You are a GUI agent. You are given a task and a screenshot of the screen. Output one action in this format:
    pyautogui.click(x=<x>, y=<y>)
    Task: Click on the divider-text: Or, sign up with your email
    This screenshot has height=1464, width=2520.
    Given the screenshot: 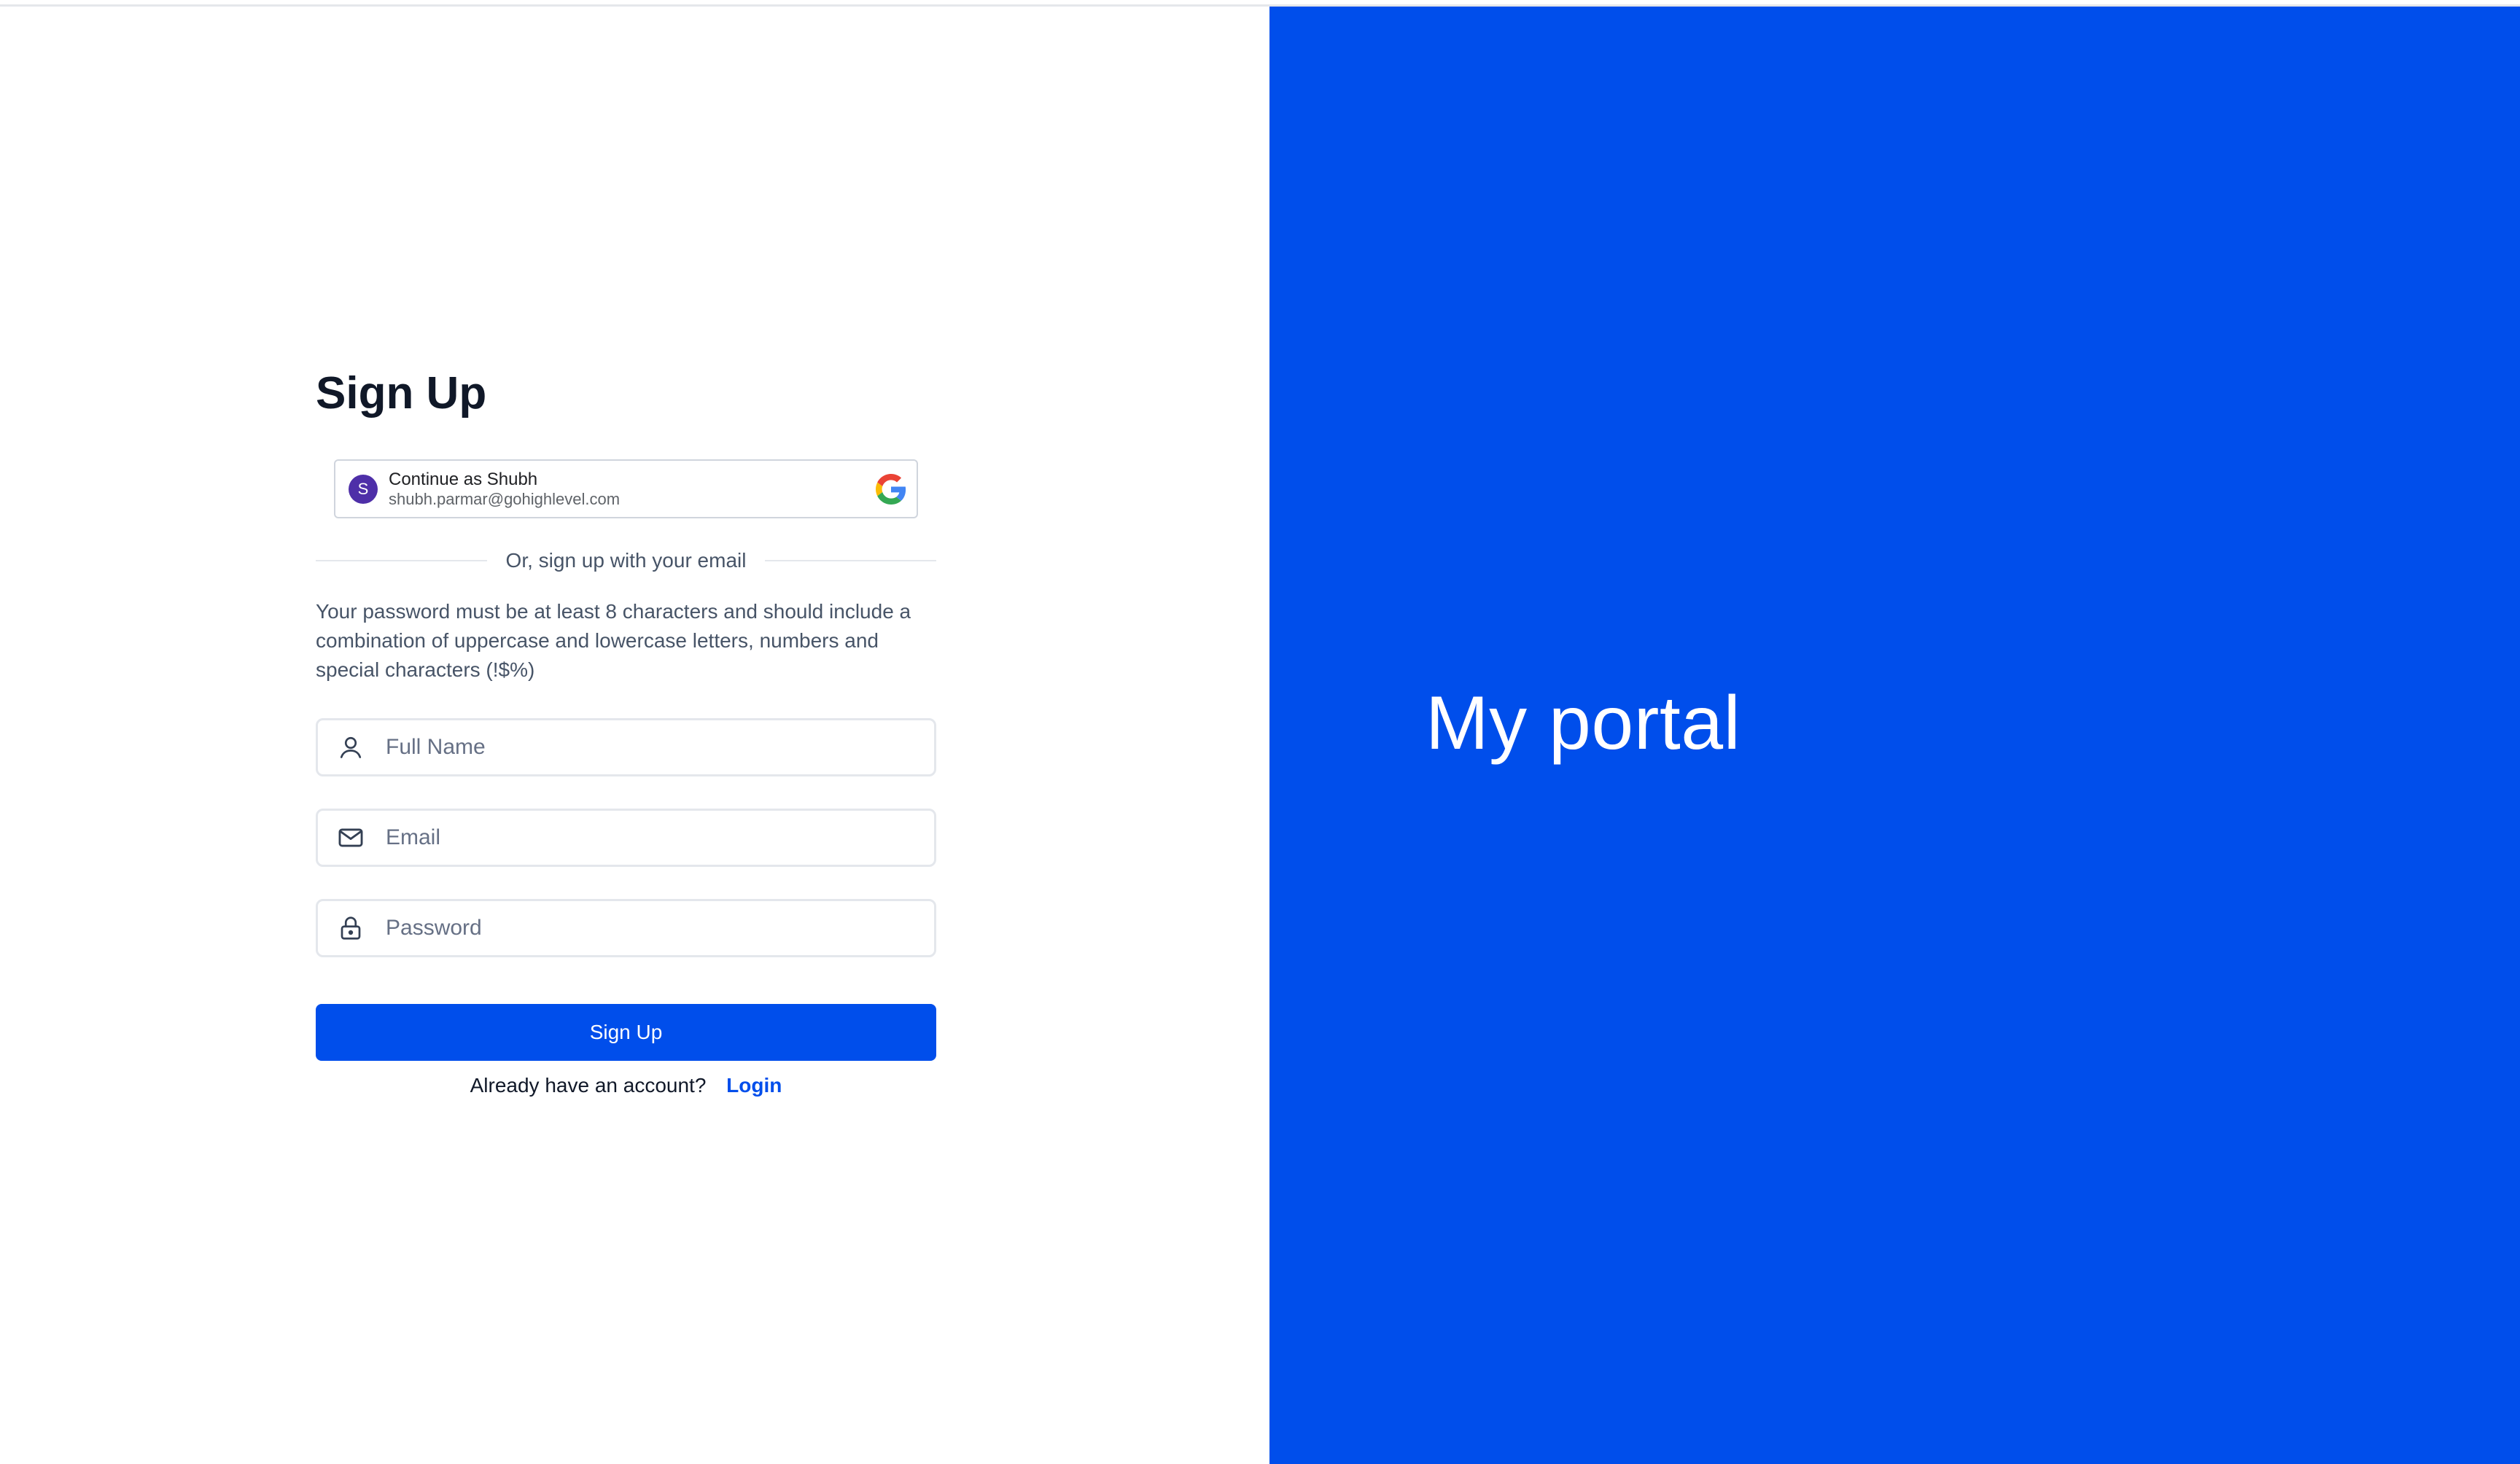 What is the action you would take?
    pyautogui.click(x=626, y=560)
    